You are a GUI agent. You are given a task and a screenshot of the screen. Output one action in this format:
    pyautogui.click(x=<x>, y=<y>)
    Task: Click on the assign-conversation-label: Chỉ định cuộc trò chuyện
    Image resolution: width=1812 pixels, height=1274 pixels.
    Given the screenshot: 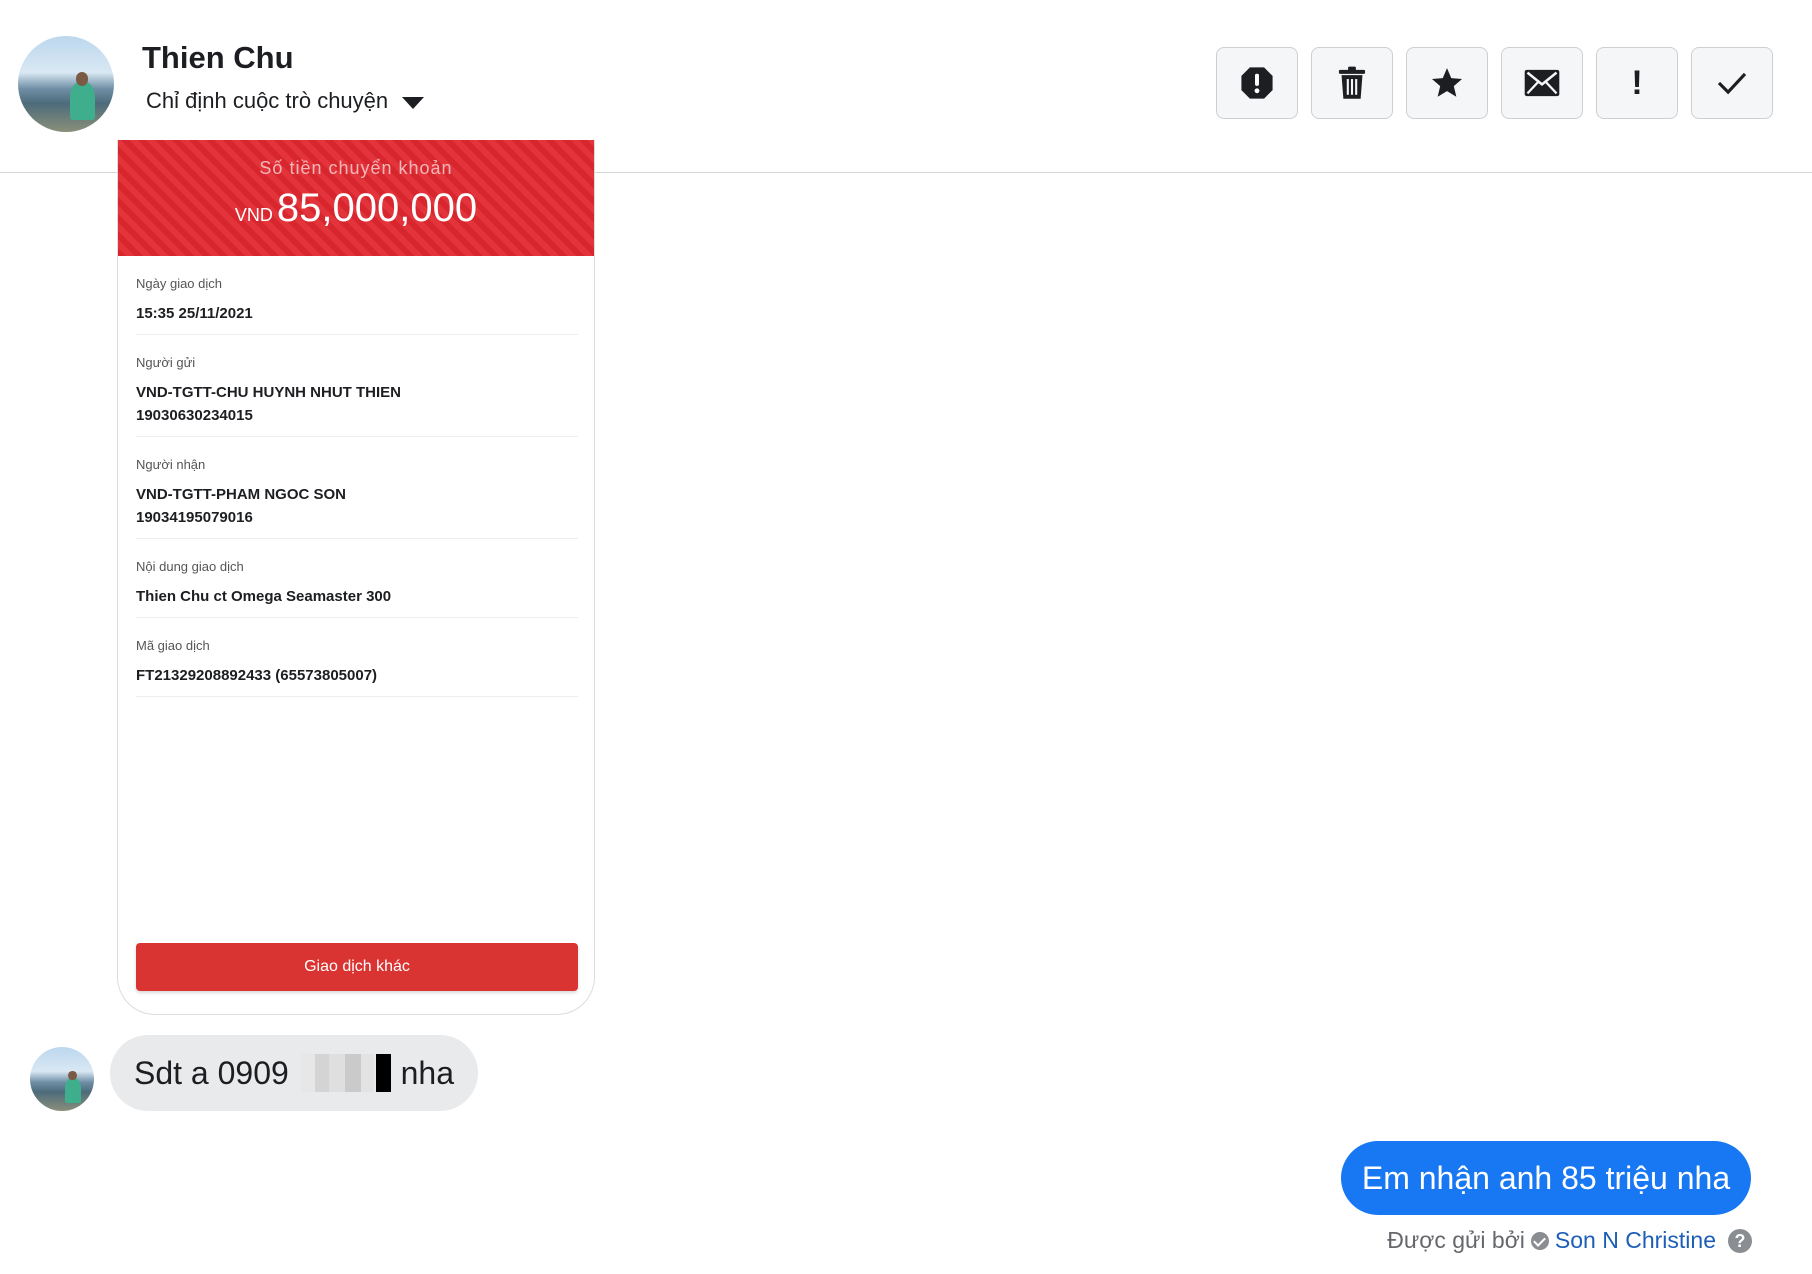 What is the action you would take?
    pyautogui.click(x=267, y=100)
    